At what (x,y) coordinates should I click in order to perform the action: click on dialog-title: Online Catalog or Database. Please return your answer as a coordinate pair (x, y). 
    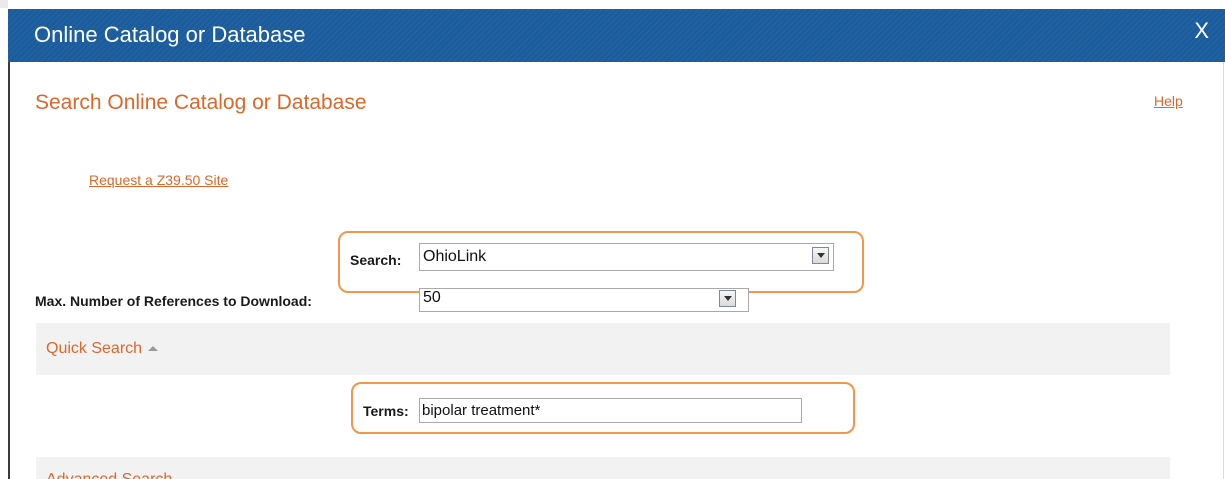
    Looking at the image, I should click on (170, 34).